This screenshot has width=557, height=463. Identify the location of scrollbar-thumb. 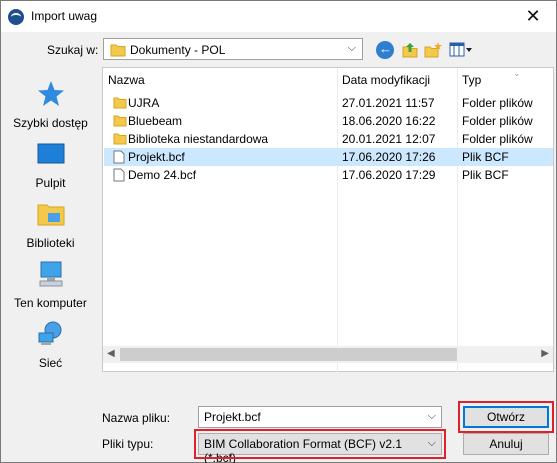
(288, 354).